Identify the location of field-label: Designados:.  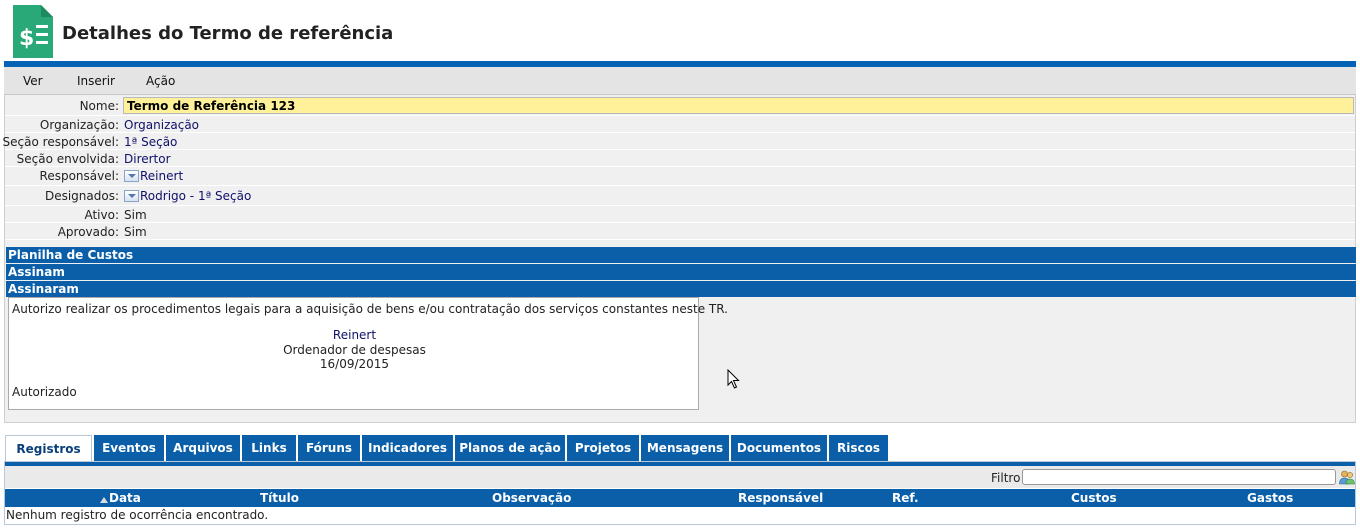
(81, 196).